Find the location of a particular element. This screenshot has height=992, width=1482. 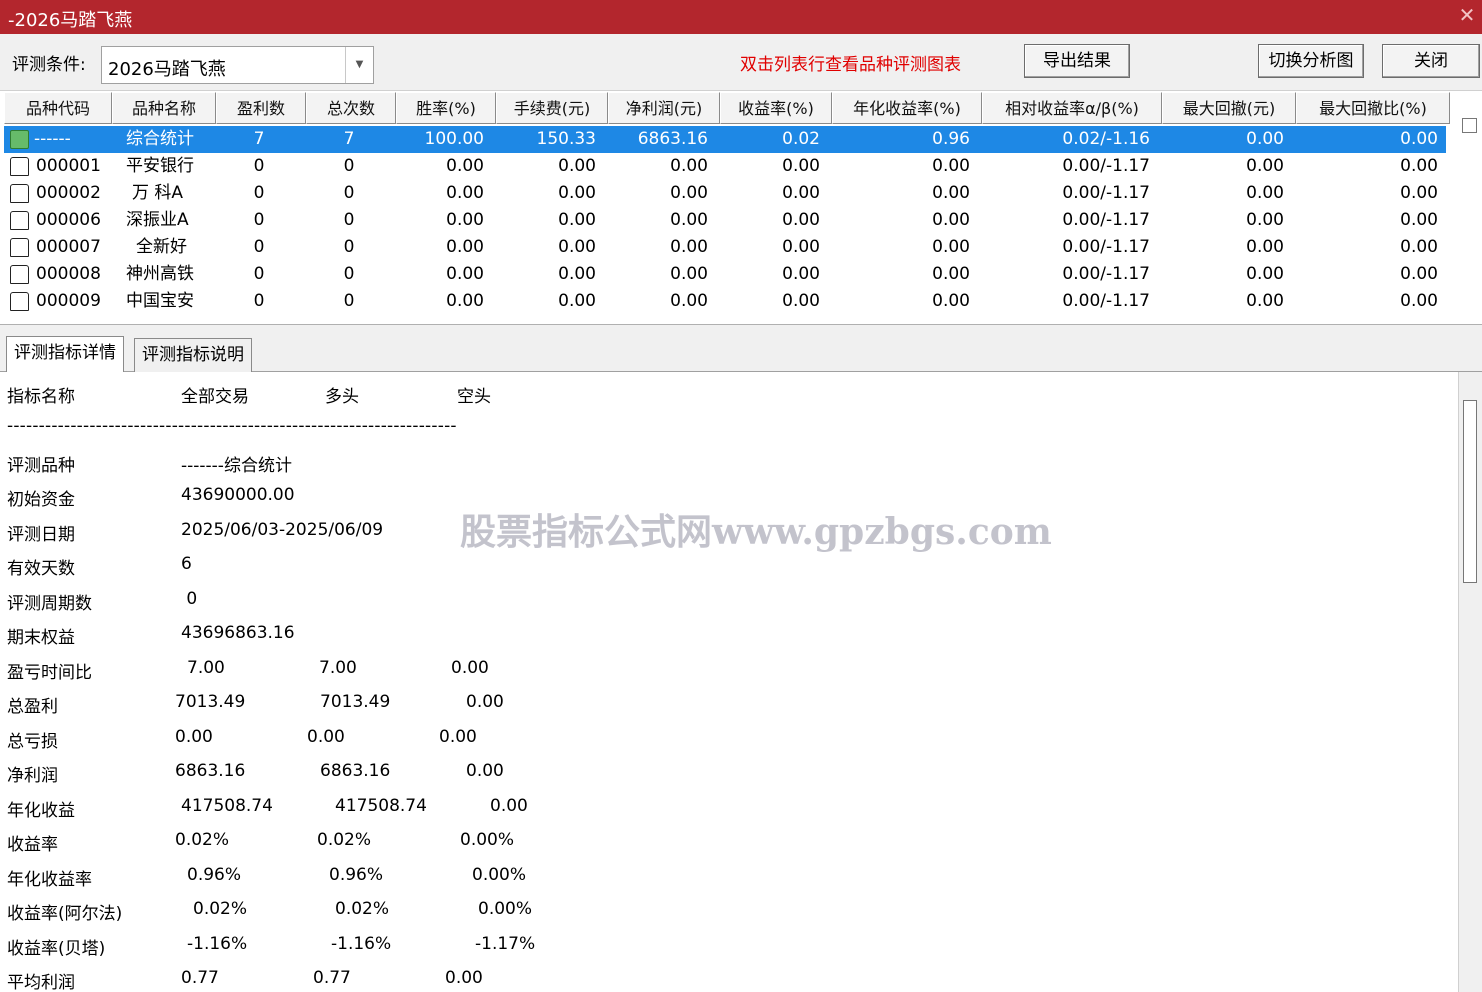

column-header-net-profit: 净利润(元) is located at coordinates (664, 108).